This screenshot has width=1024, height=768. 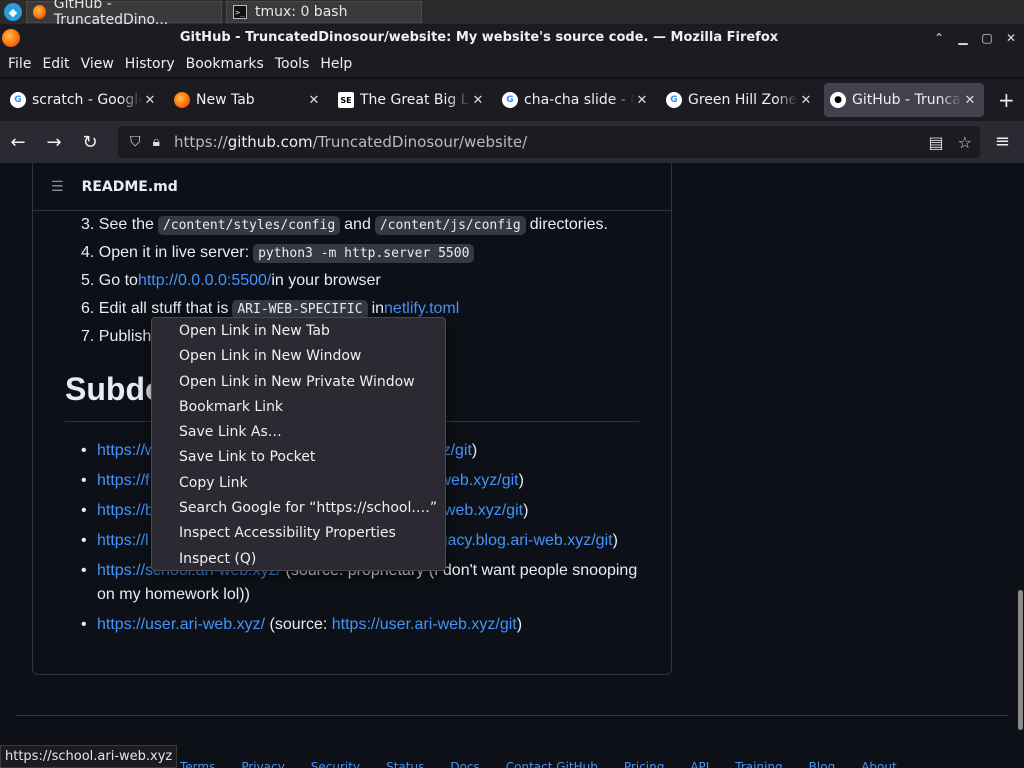 I want to click on tab-cha-cha-slide: G cha-cha slide - Google ✕, so click(x=576, y=100).